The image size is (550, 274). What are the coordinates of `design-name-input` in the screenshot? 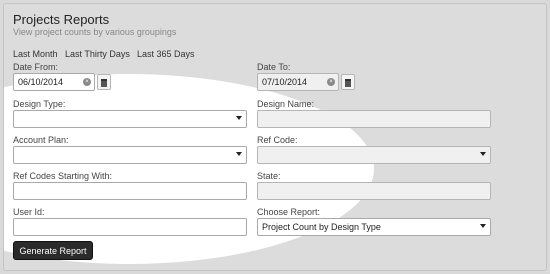 It's located at (374, 119).